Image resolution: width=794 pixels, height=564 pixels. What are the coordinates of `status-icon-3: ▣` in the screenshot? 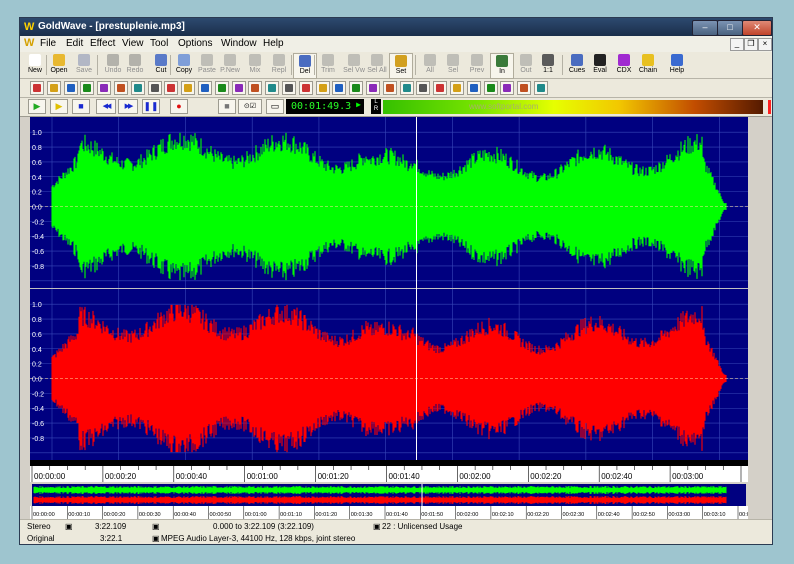 It's located at (377, 526).